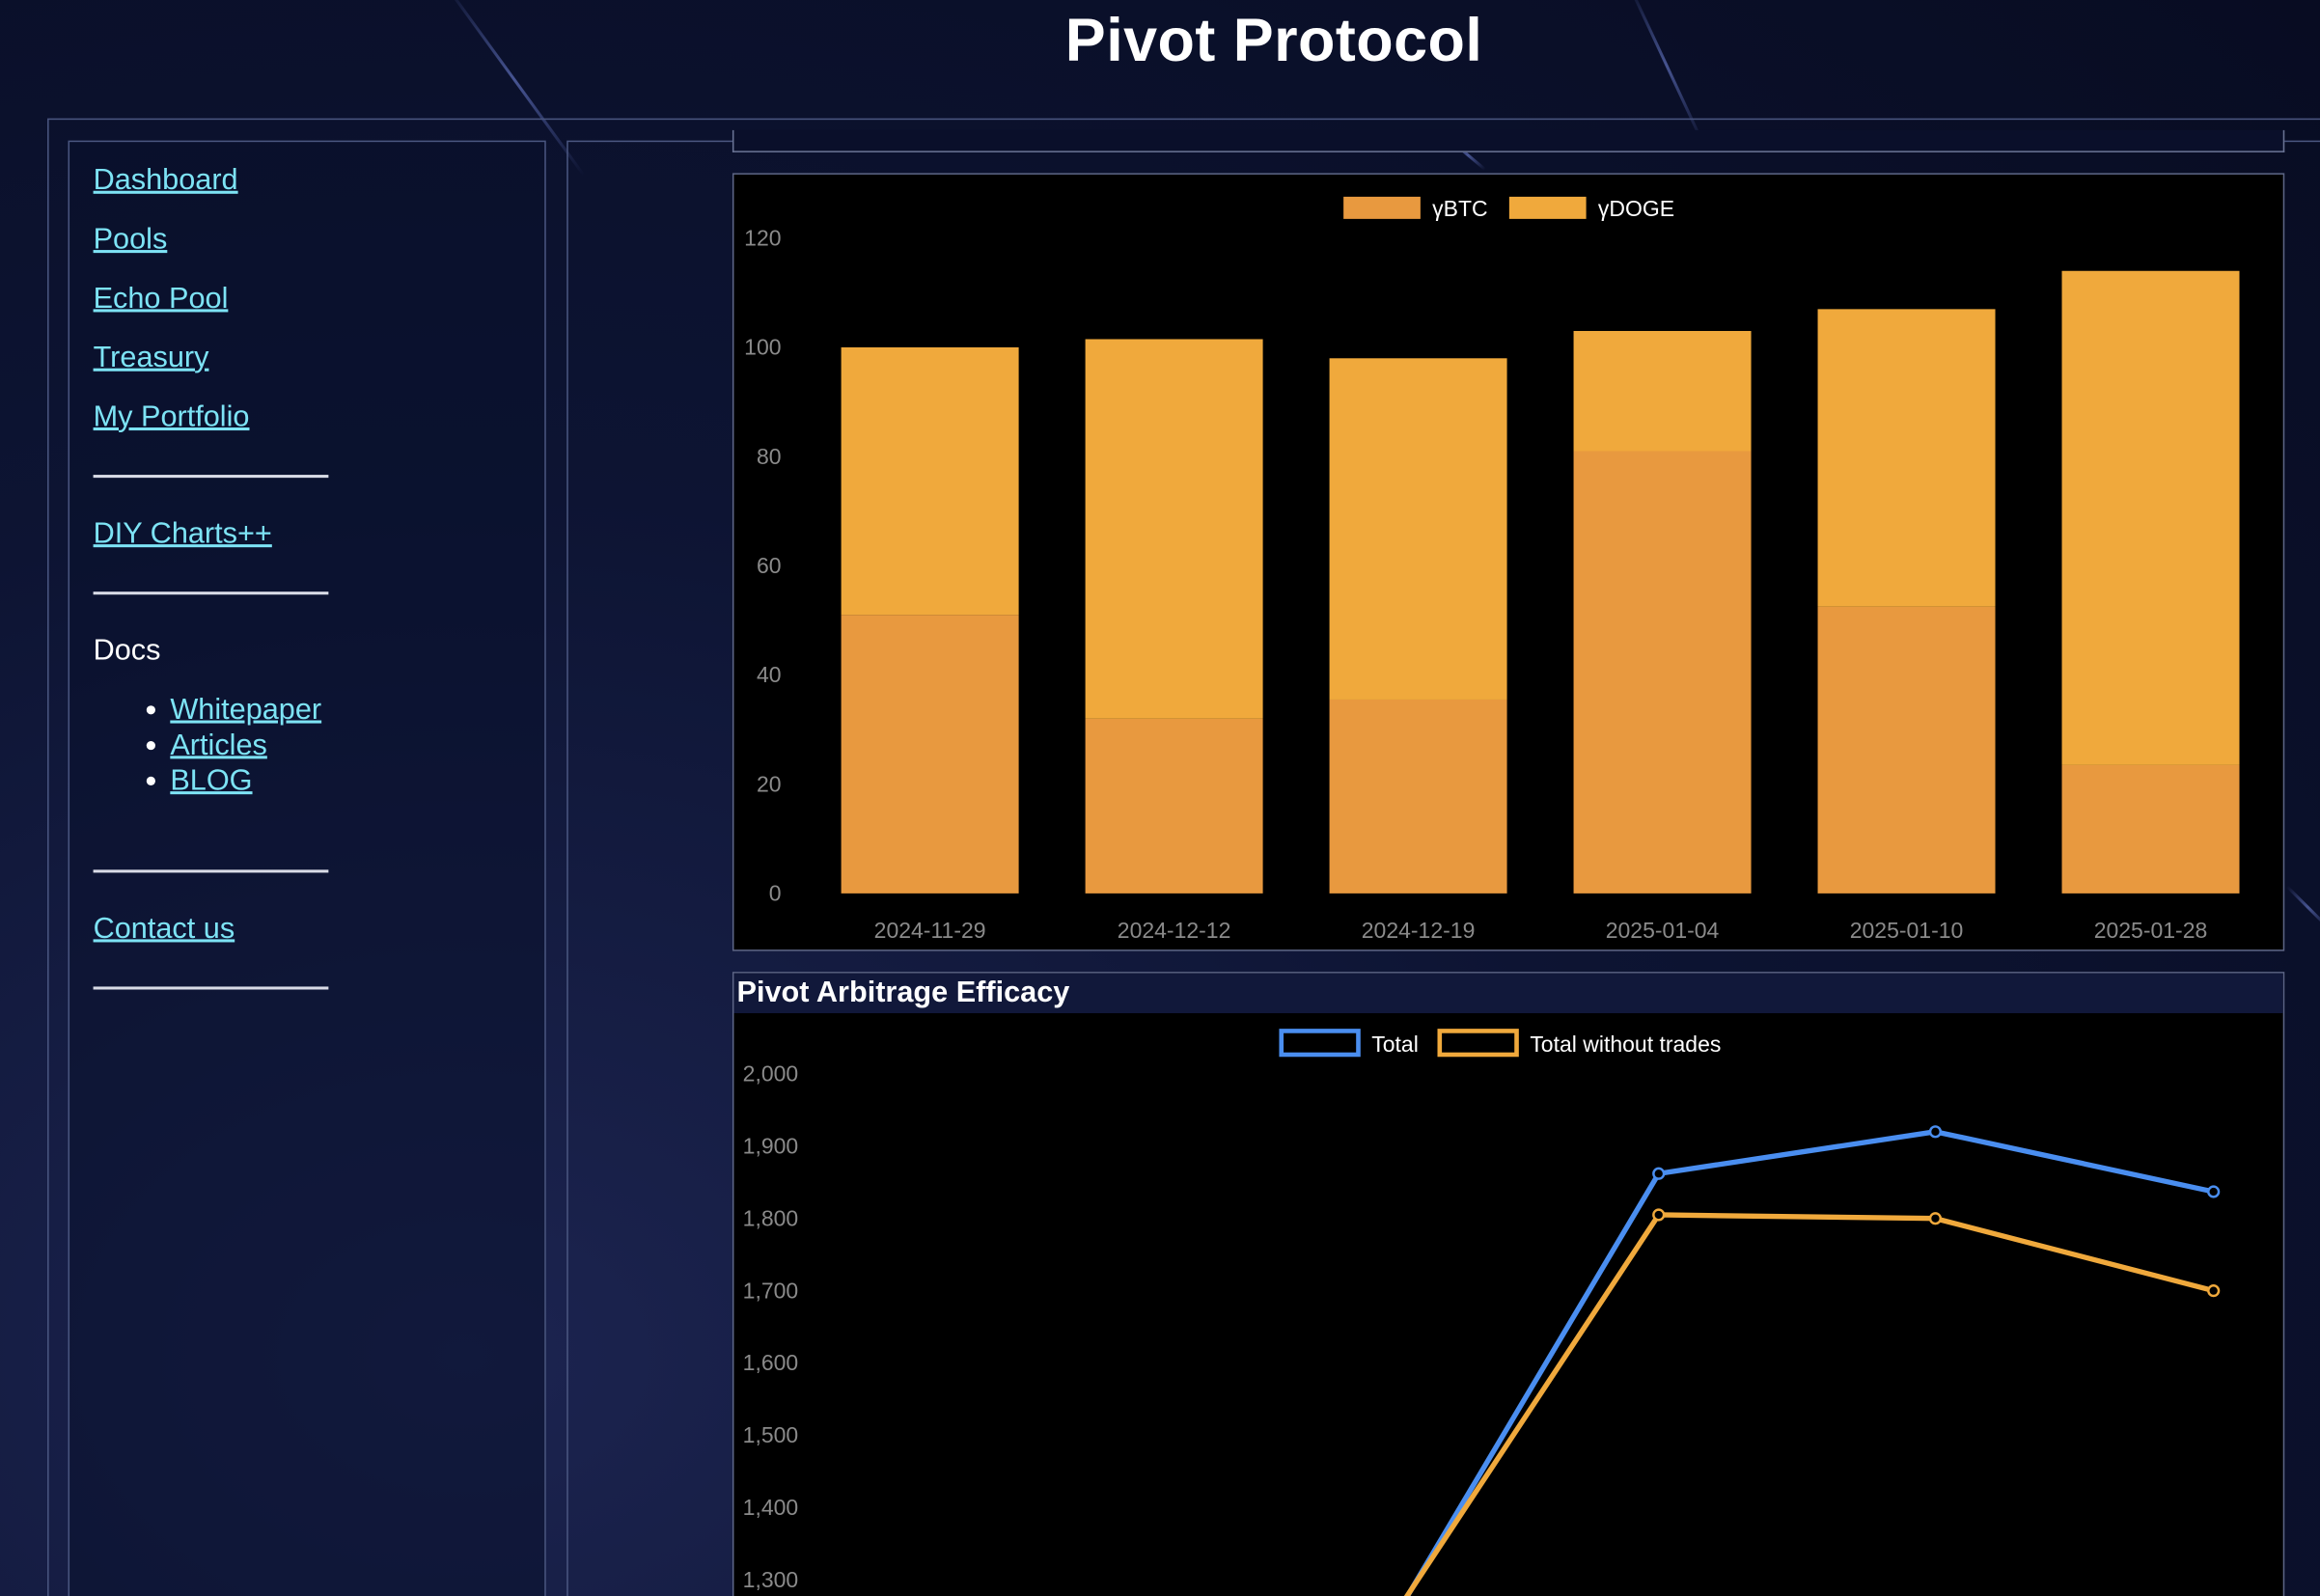 The height and width of the screenshot is (1596, 2320). I want to click on legend-label: γDOGE, so click(1636, 209).